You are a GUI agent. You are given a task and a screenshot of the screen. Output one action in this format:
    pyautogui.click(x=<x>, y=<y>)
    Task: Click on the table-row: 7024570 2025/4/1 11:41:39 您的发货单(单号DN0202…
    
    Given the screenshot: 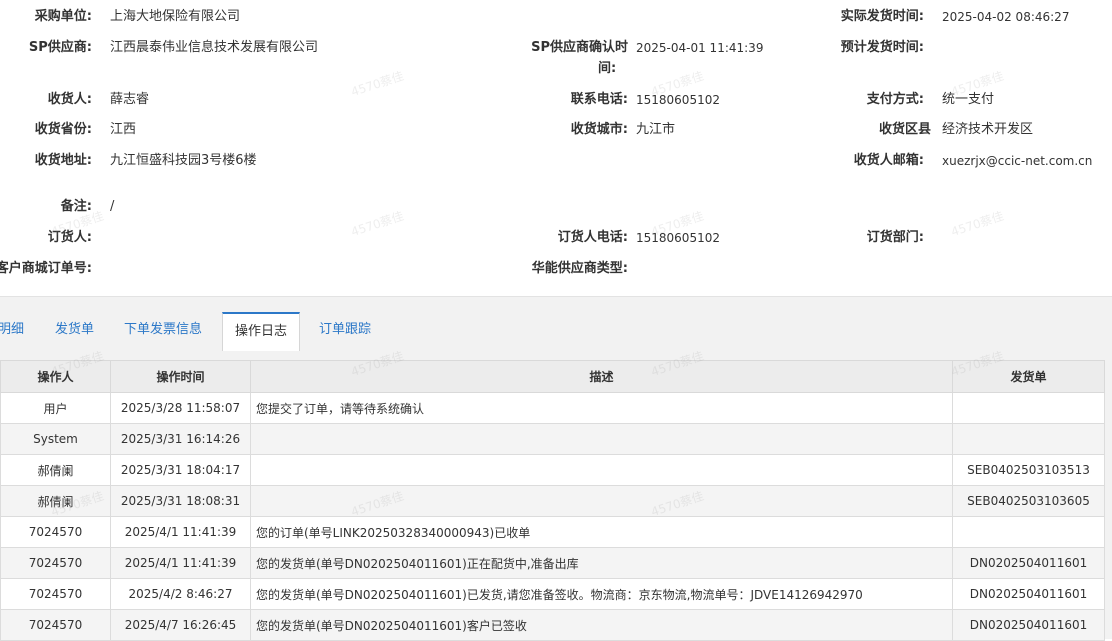 What is the action you would take?
    pyautogui.click(x=552, y=563)
    